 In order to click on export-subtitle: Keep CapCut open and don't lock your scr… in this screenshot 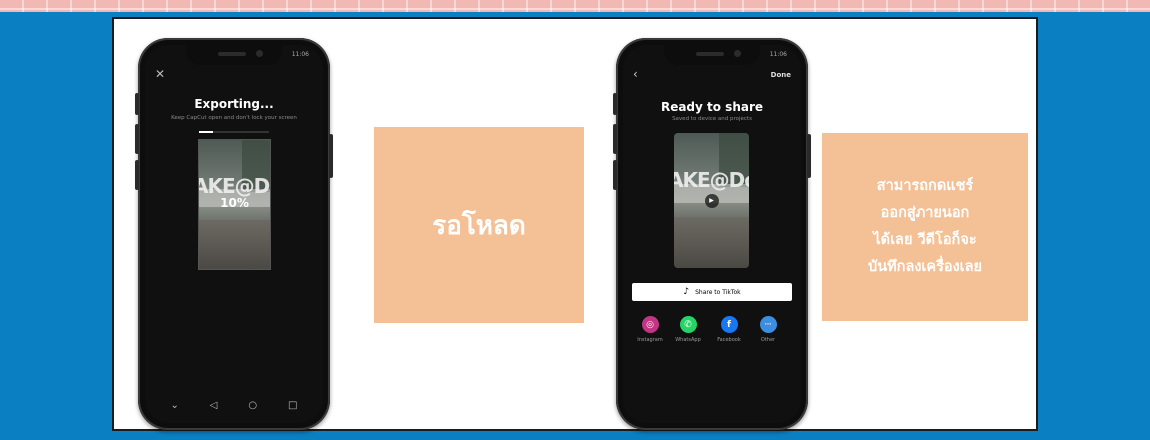, I will do `click(234, 118)`.